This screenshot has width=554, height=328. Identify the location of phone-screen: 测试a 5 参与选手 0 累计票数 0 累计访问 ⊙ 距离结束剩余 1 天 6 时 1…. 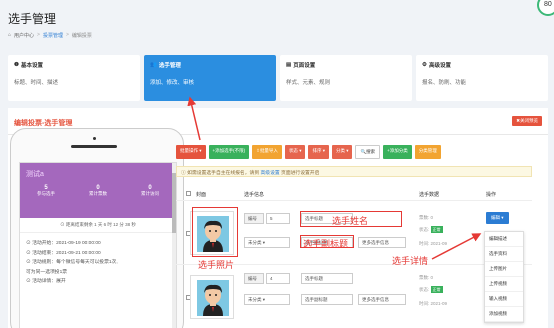
(98, 245).